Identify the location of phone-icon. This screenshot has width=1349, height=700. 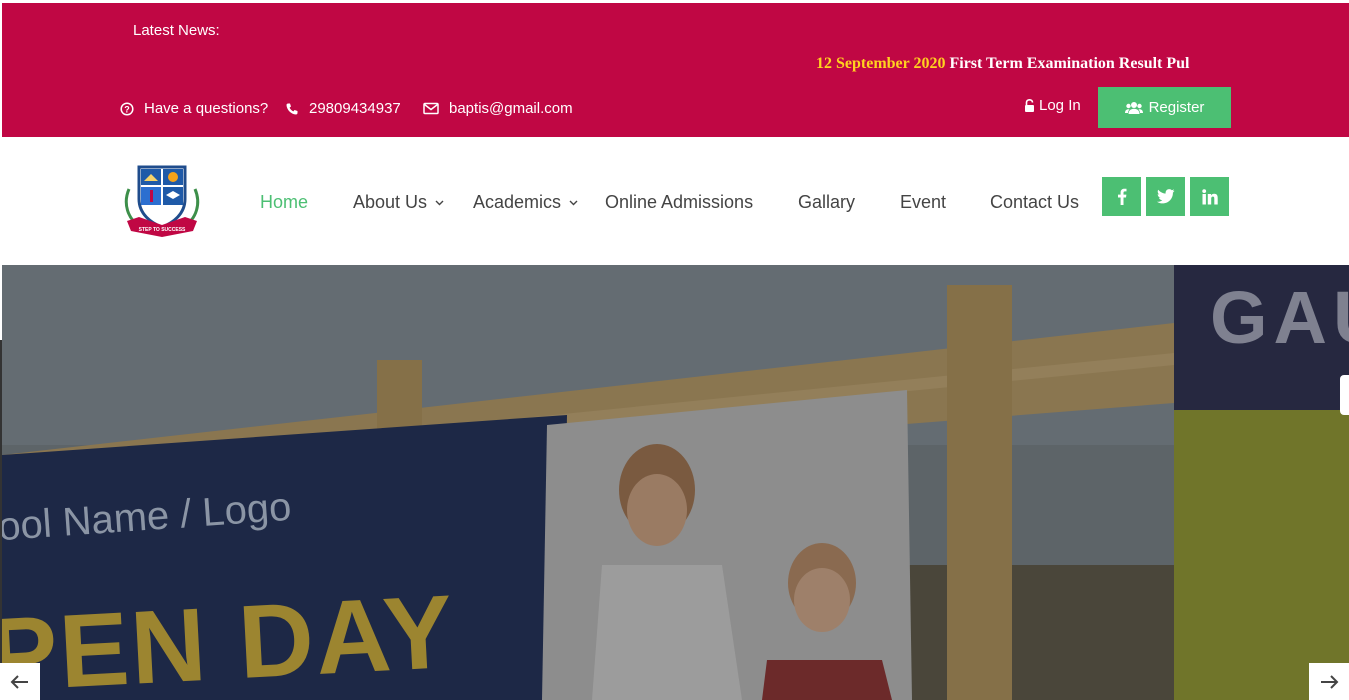
(292, 108).